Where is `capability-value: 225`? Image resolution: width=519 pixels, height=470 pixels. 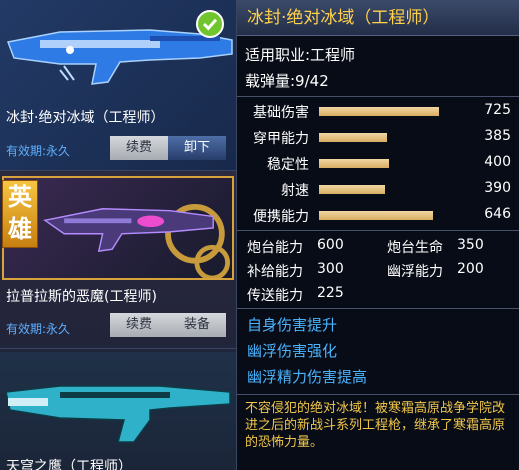
capability-value: 225 is located at coordinates (330, 293).